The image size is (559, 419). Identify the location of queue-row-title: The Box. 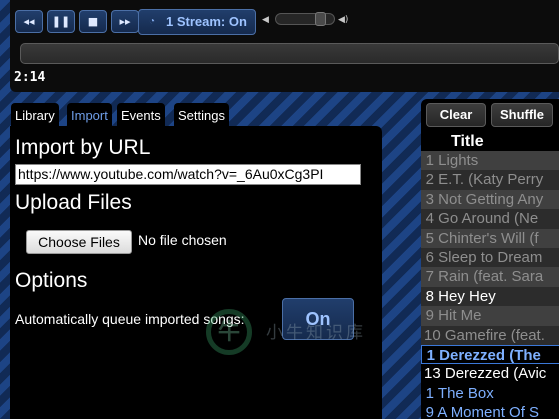
(465, 393).